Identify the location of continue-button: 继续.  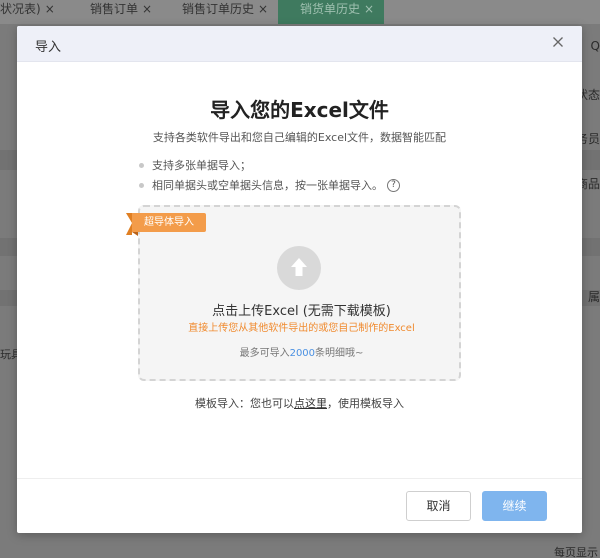
(514, 506).